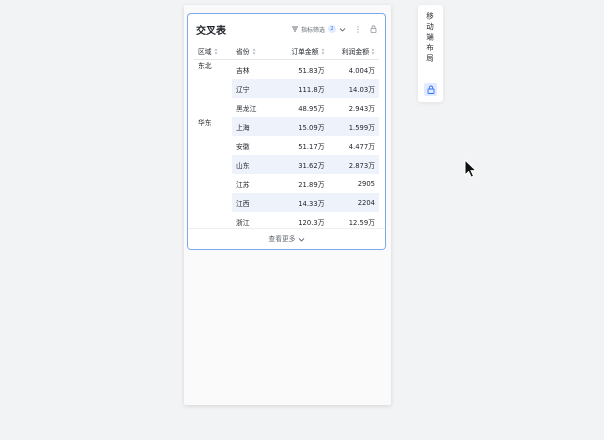 This screenshot has width=604, height=440. Describe the element at coordinates (430, 38) in the screenshot. I see `mobile-layout-label: 移动端布局` at that location.